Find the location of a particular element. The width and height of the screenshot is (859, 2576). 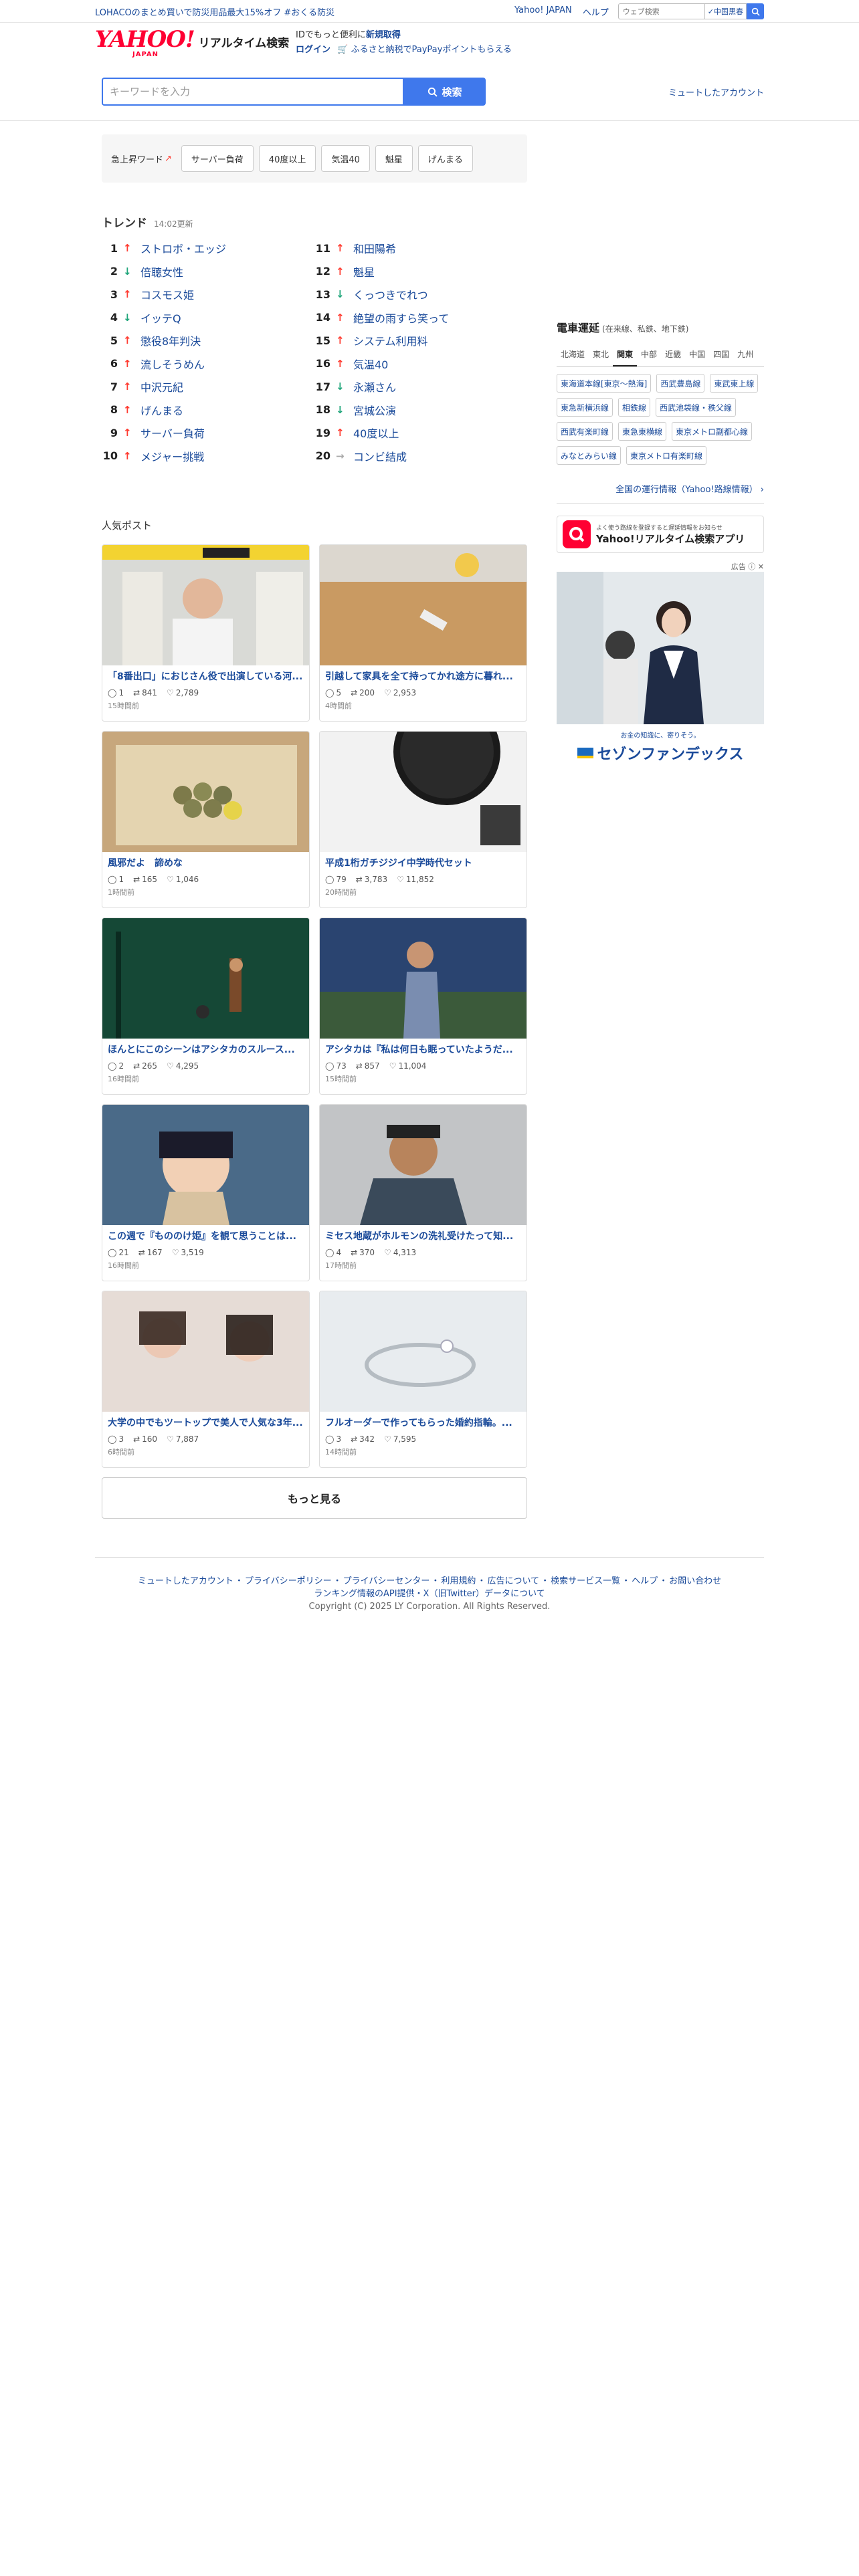

trend-item: 2 ↓ 倍聴女性 is located at coordinates (208, 272).